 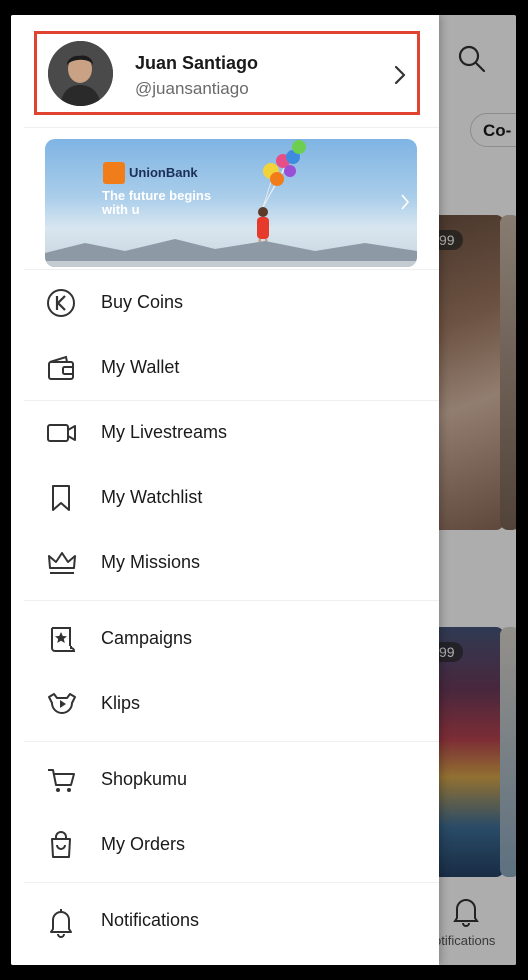 What do you see at coordinates (192, 88) in the screenshot?
I see `profile-handle: @juansantiago` at bounding box center [192, 88].